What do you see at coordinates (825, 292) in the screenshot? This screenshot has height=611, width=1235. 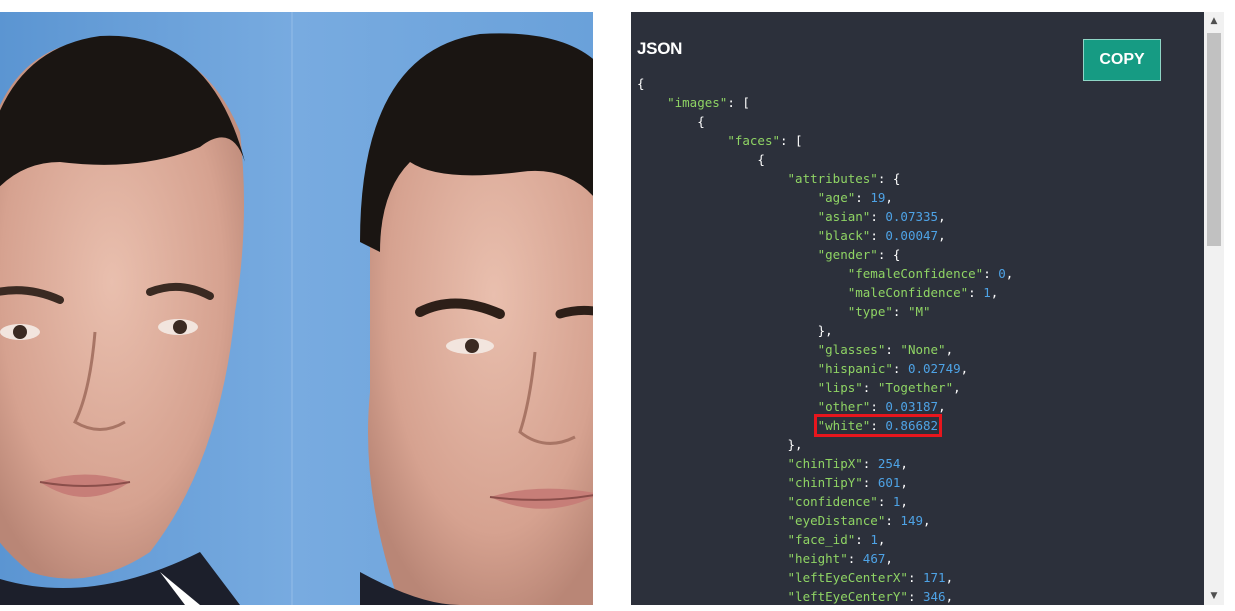 I see `json-code-line: "maleConfidence": 1,` at bounding box center [825, 292].